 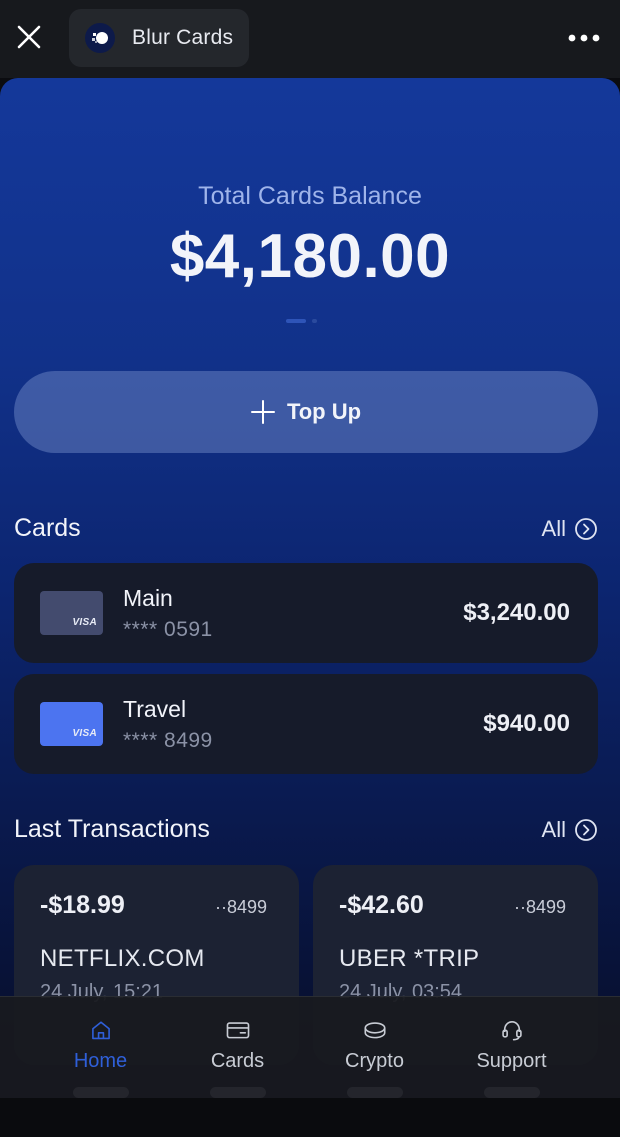 What do you see at coordinates (237, 1030) in the screenshot?
I see `card-icon` at bounding box center [237, 1030].